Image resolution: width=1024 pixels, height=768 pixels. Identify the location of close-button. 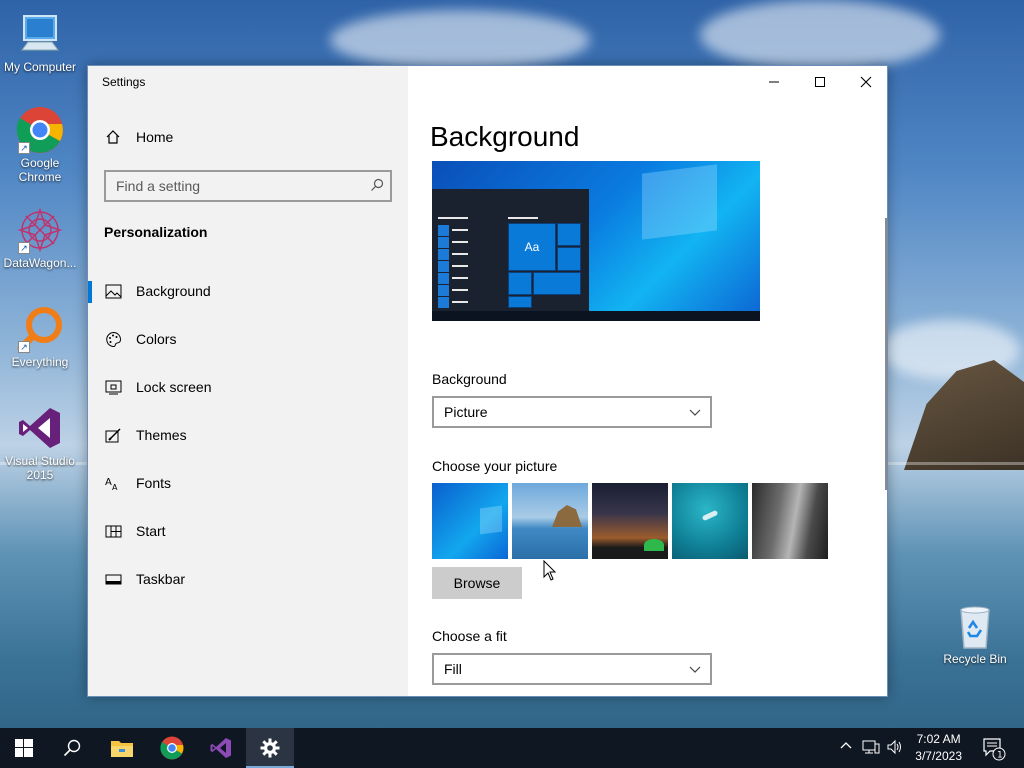
(865, 82).